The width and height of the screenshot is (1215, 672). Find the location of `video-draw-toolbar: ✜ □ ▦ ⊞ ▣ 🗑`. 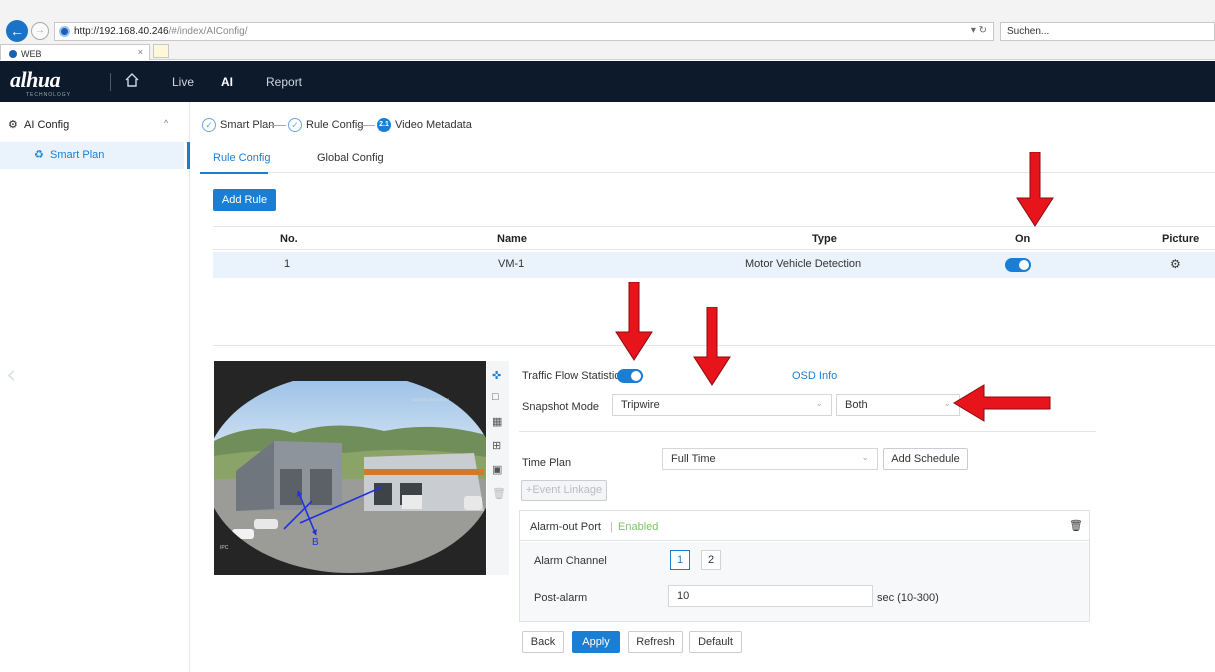

video-draw-toolbar: ✜ □ ▦ ⊞ ▣ 🗑 is located at coordinates (498, 468).